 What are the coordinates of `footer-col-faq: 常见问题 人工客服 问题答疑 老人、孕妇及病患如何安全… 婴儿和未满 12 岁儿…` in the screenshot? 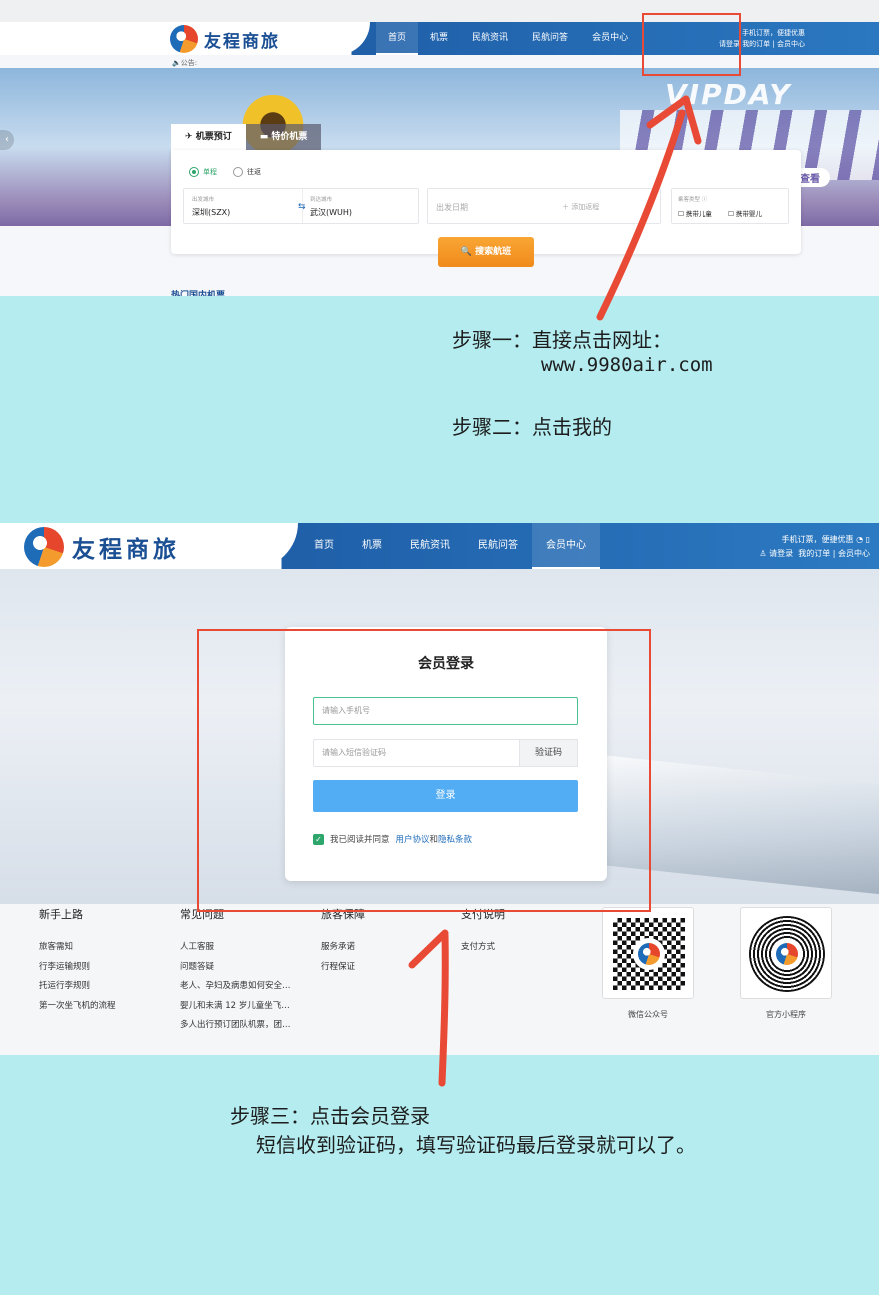 It's located at (235, 971).